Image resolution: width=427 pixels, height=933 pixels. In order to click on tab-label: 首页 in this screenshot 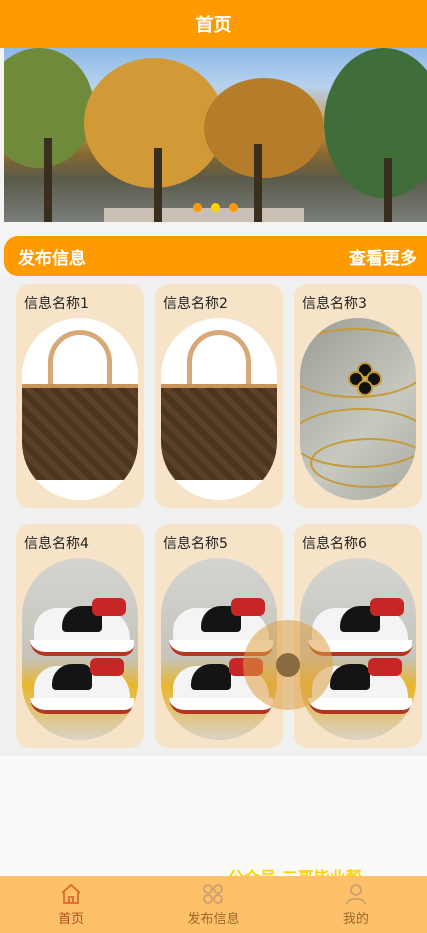, I will do `click(71, 919)`.